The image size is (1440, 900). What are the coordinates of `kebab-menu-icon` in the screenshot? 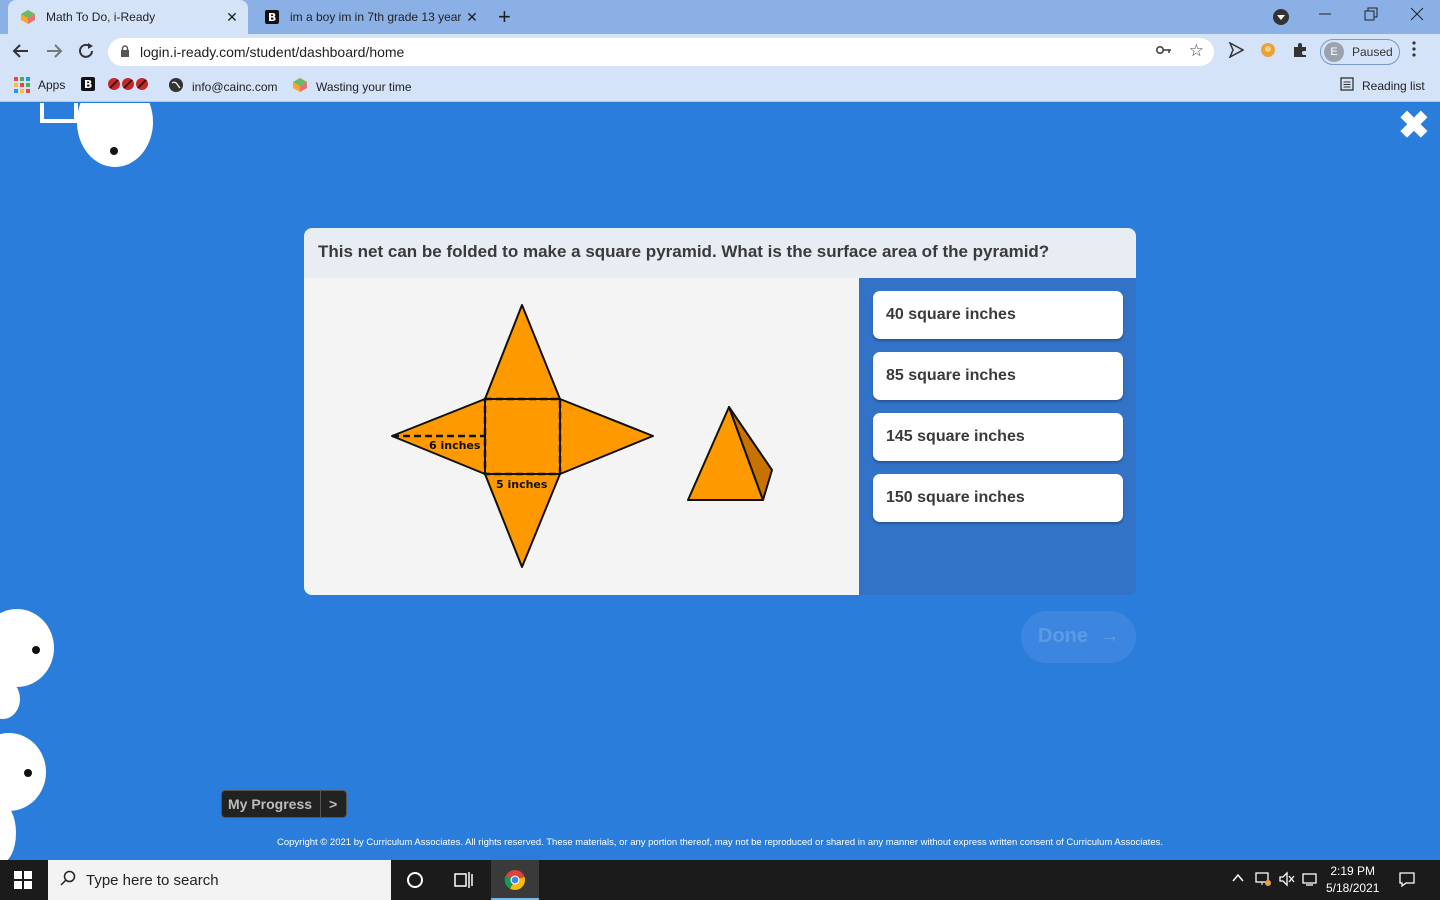 It's located at (1414, 51).